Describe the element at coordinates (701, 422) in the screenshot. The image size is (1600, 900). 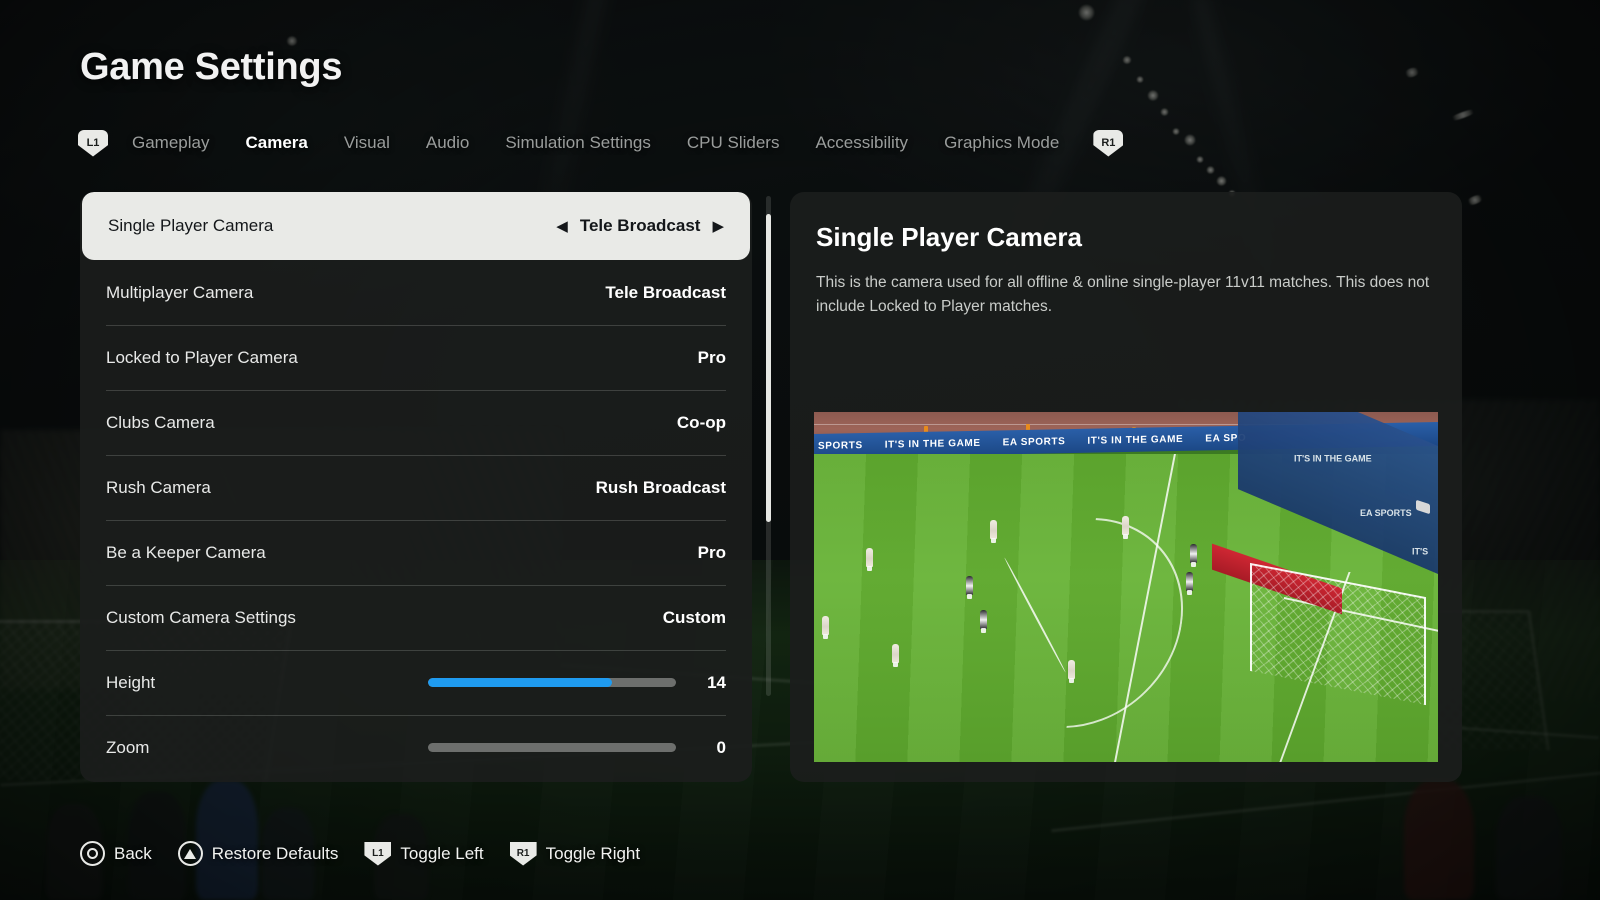
I see `setting-value: Co-op` at that location.